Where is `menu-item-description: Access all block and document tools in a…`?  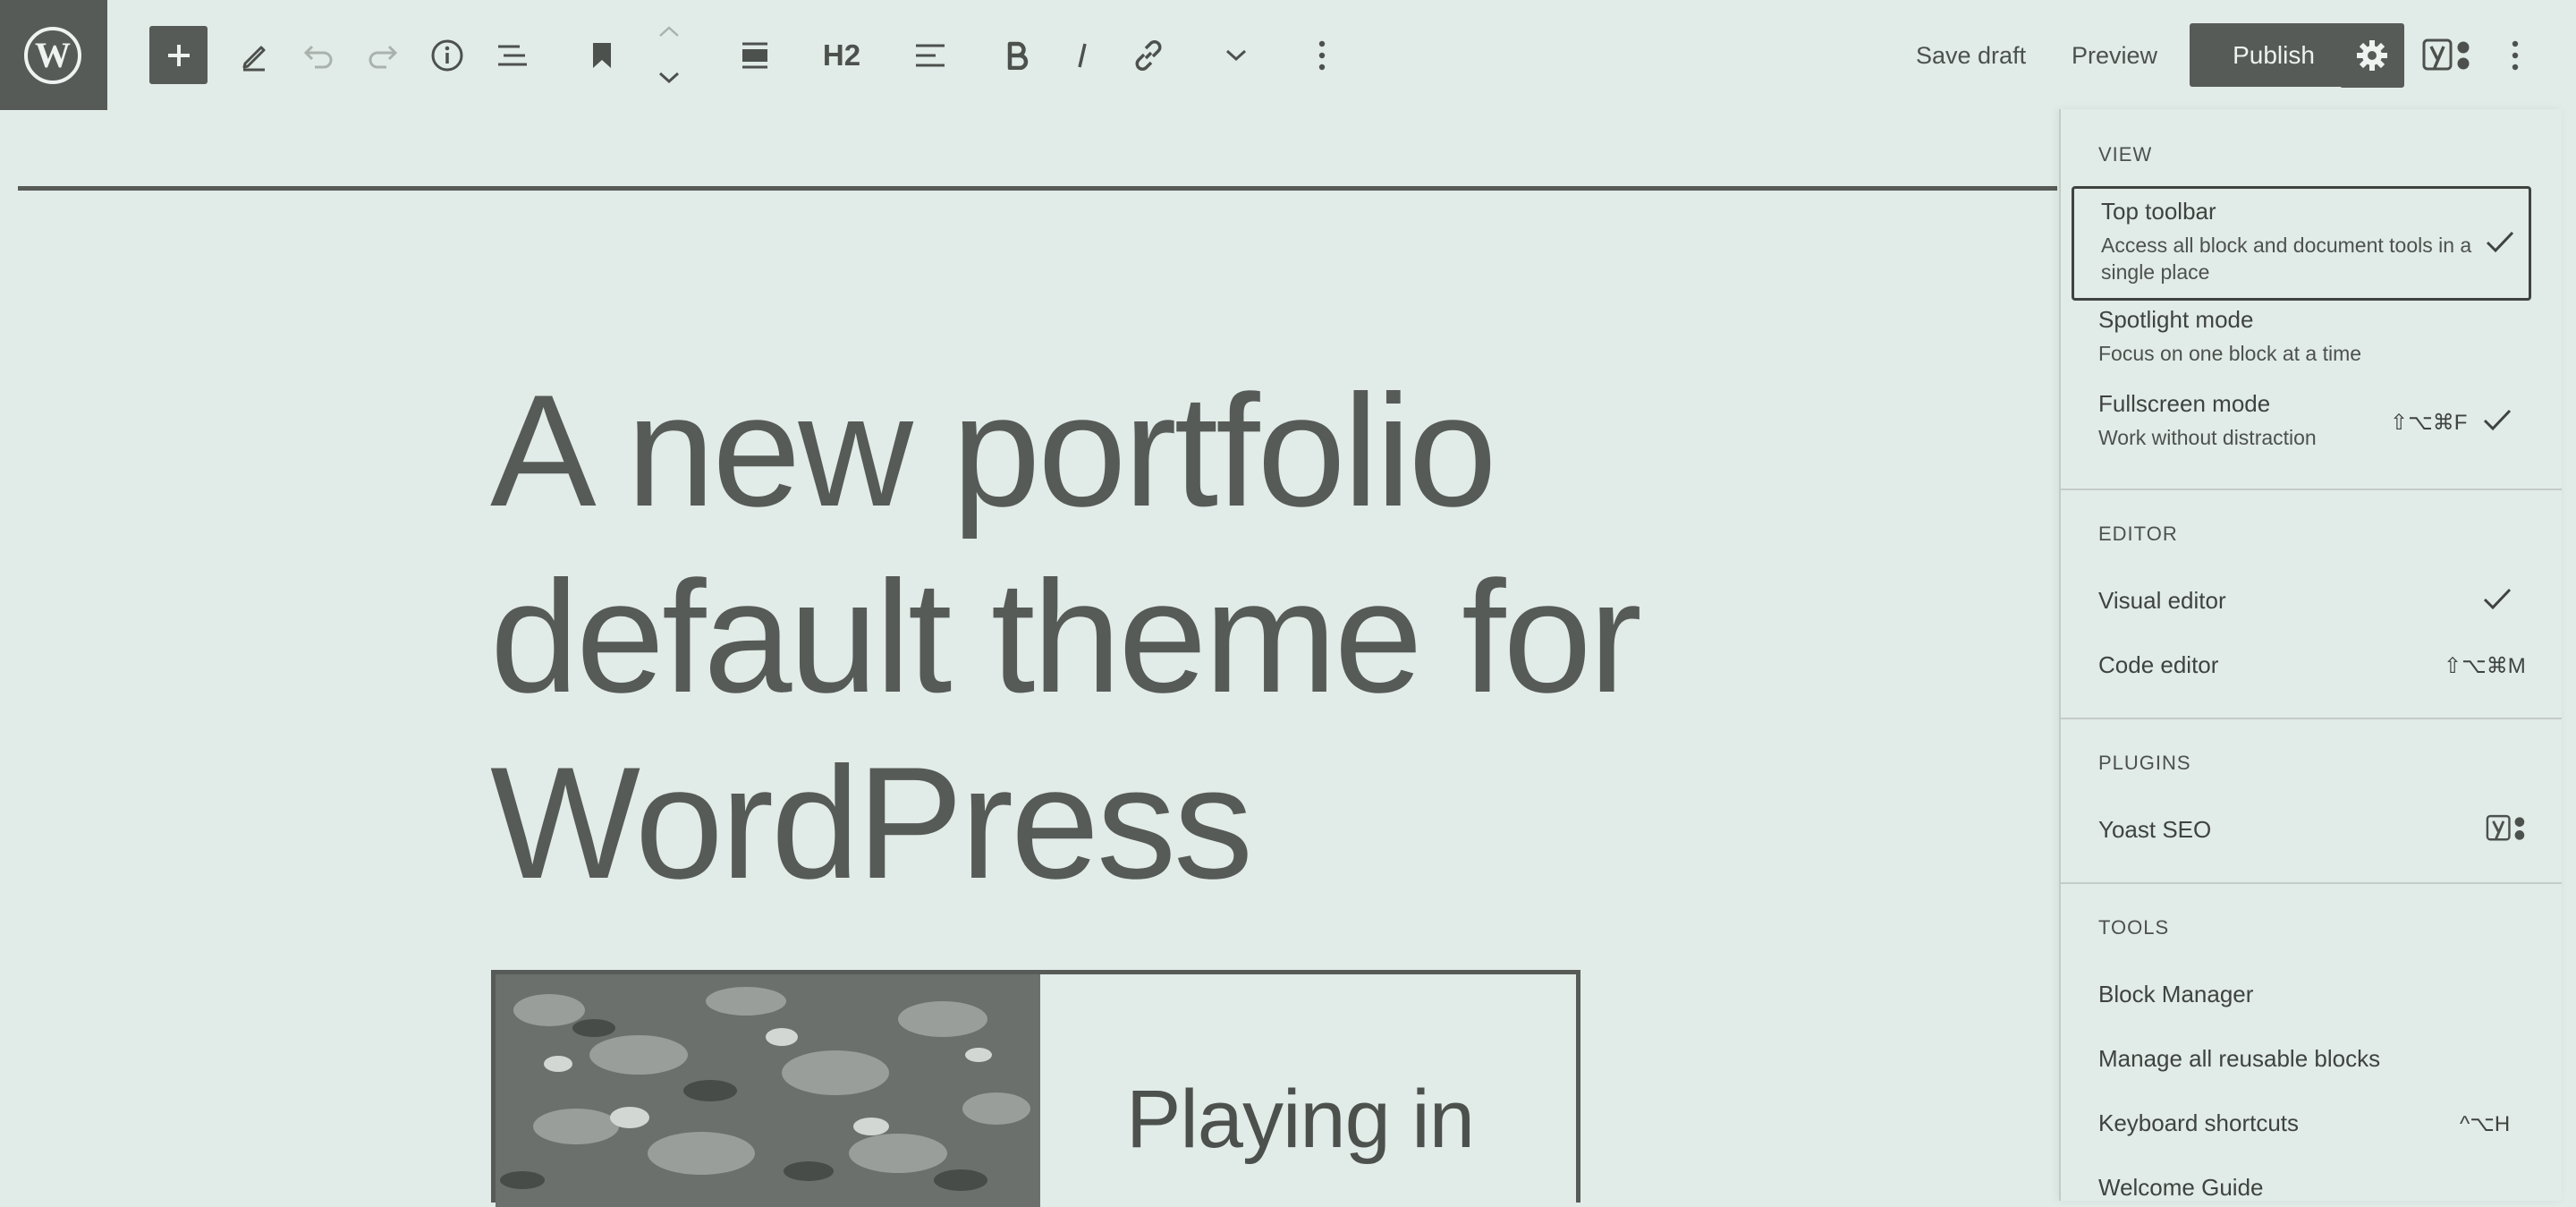
menu-item-description: Access all block and document tools in a… is located at coordinates (2286, 259).